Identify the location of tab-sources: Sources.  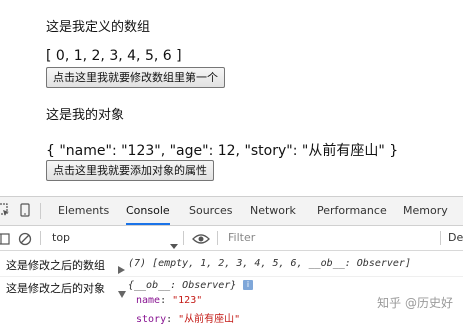
(211, 211).